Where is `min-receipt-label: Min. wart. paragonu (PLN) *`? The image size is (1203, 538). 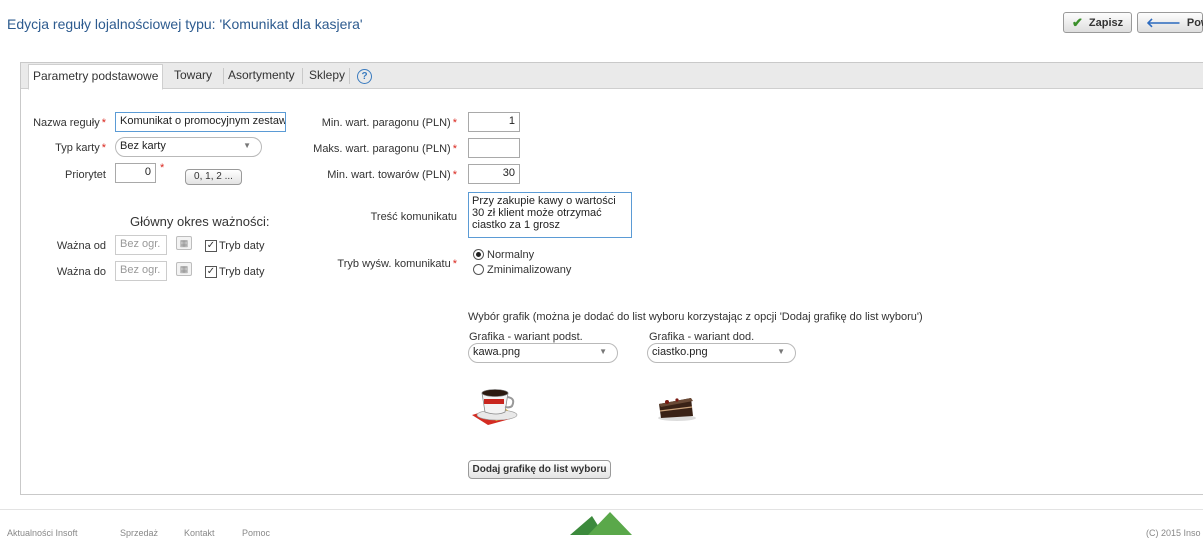
min-receipt-label: Min. wart. paragonu (PLN) * is located at coordinates (389, 123).